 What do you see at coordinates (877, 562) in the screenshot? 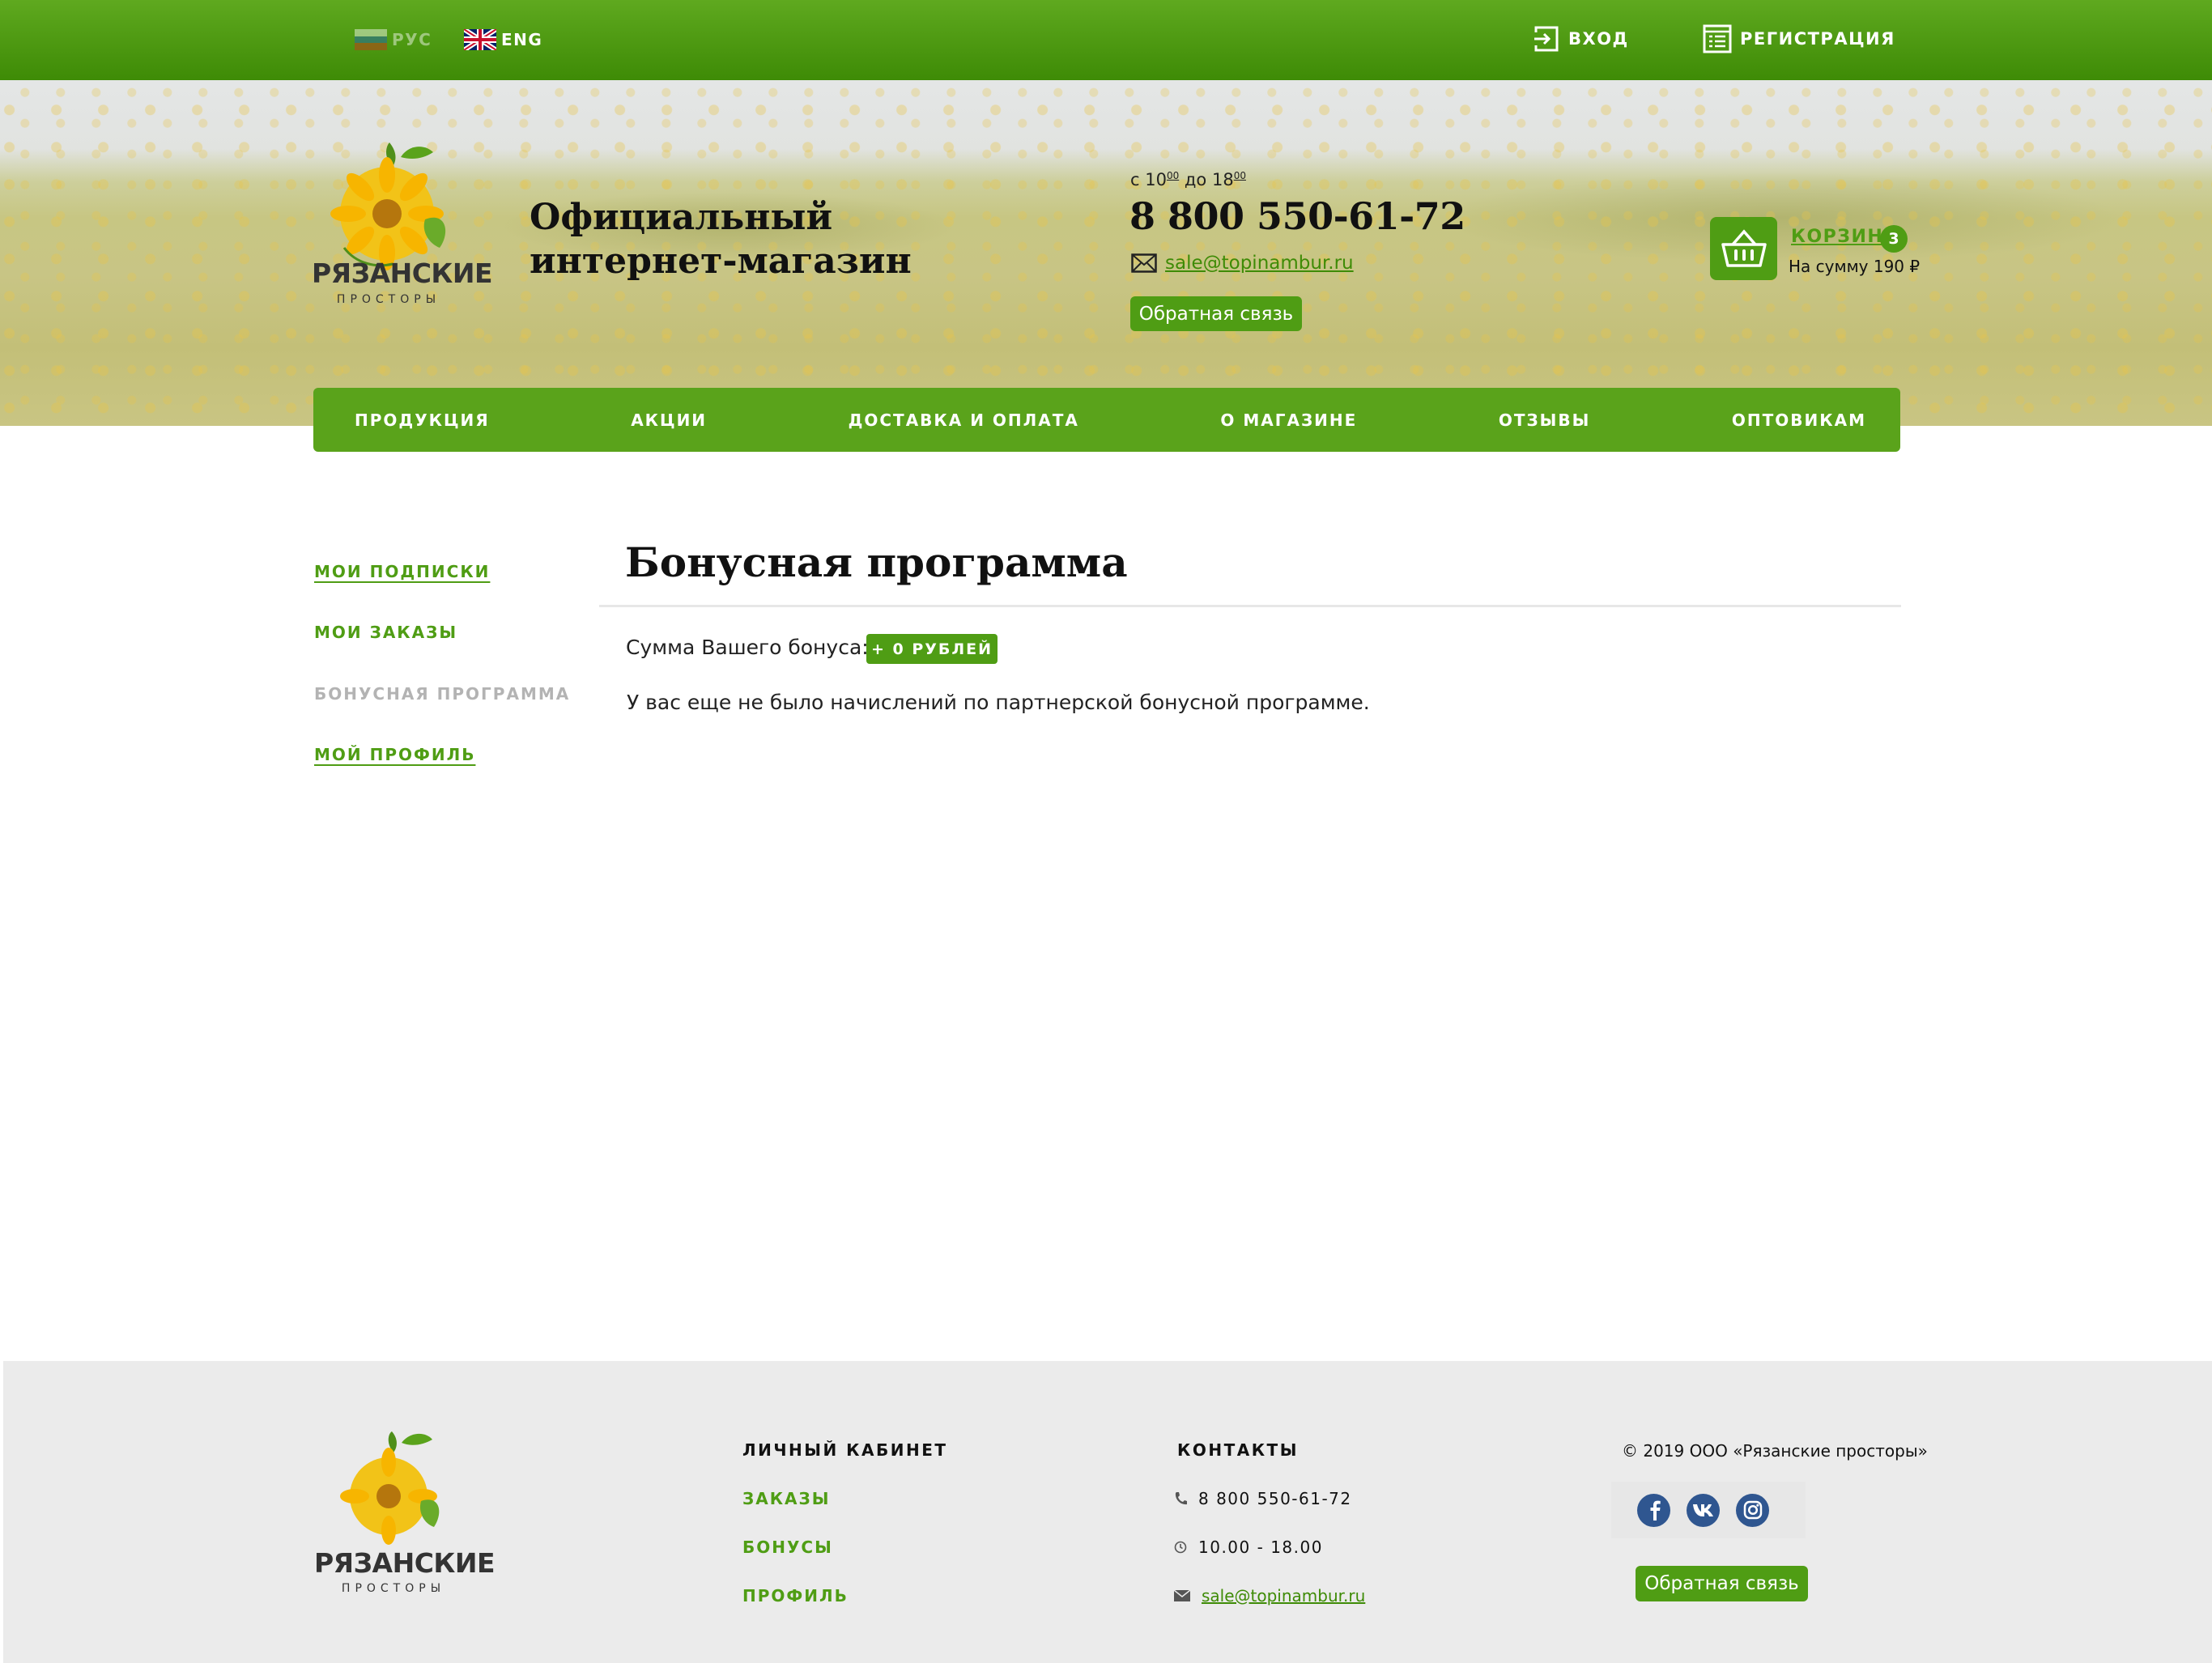
I see `page-title: Бонусная программа` at bounding box center [877, 562].